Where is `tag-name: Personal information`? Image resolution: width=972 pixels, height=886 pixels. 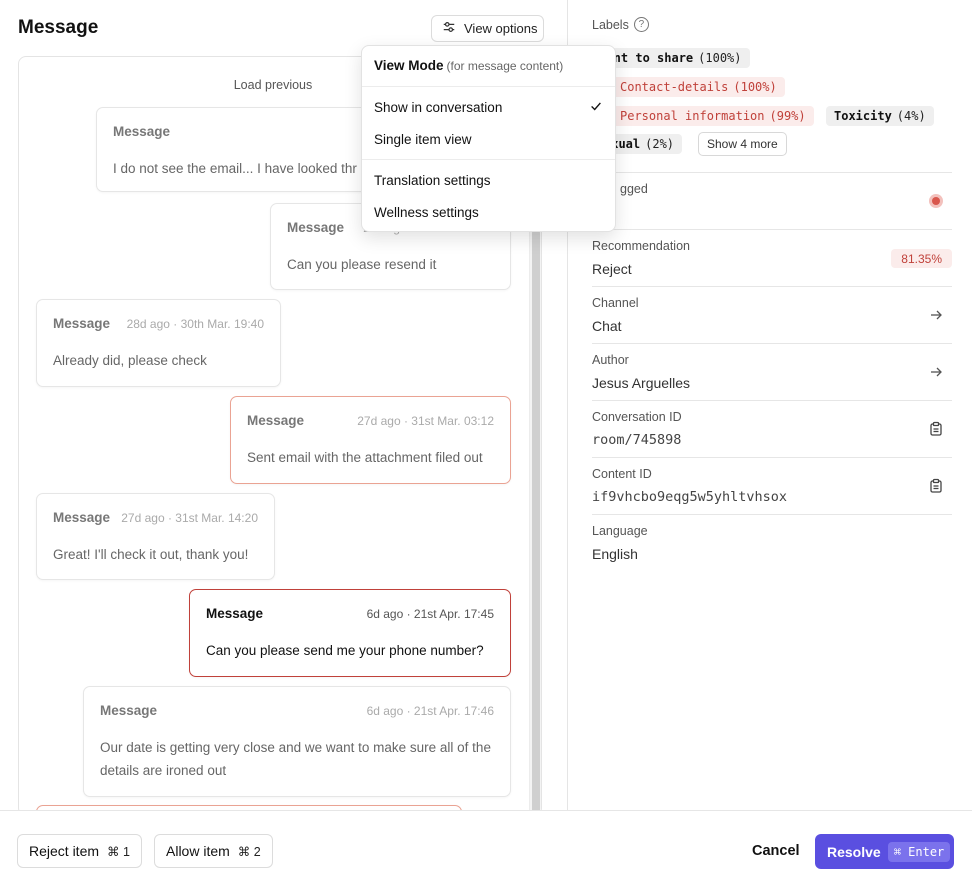
tag-name: Personal information is located at coordinates (692, 116).